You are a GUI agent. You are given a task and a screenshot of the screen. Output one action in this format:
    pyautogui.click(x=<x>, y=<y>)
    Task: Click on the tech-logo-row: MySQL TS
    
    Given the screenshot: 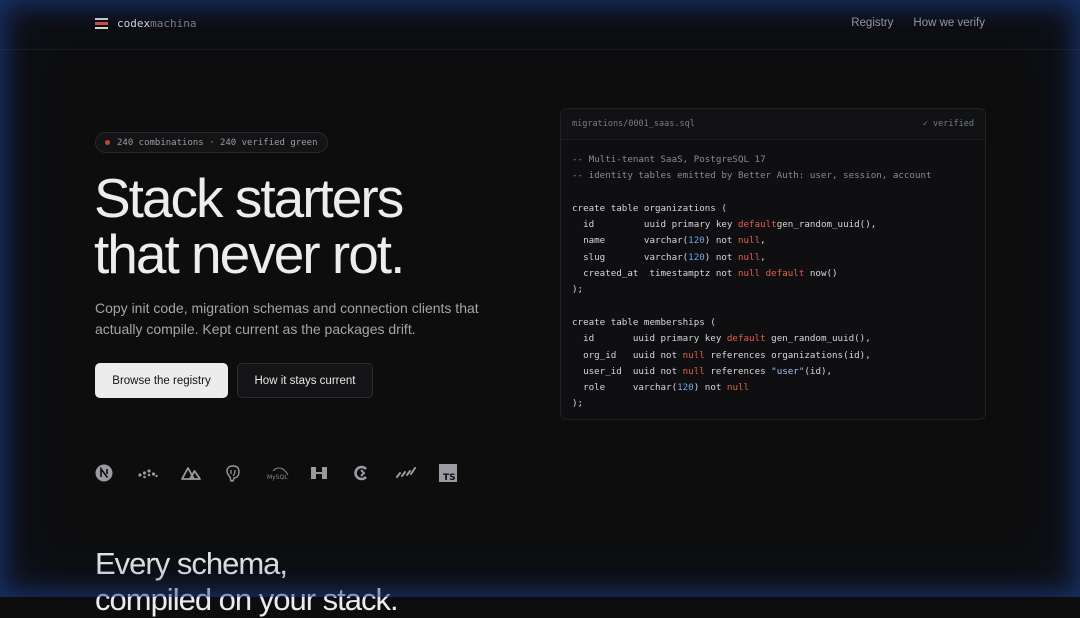 What is the action you would take?
    pyautogui.click(x=288, y=473)
    